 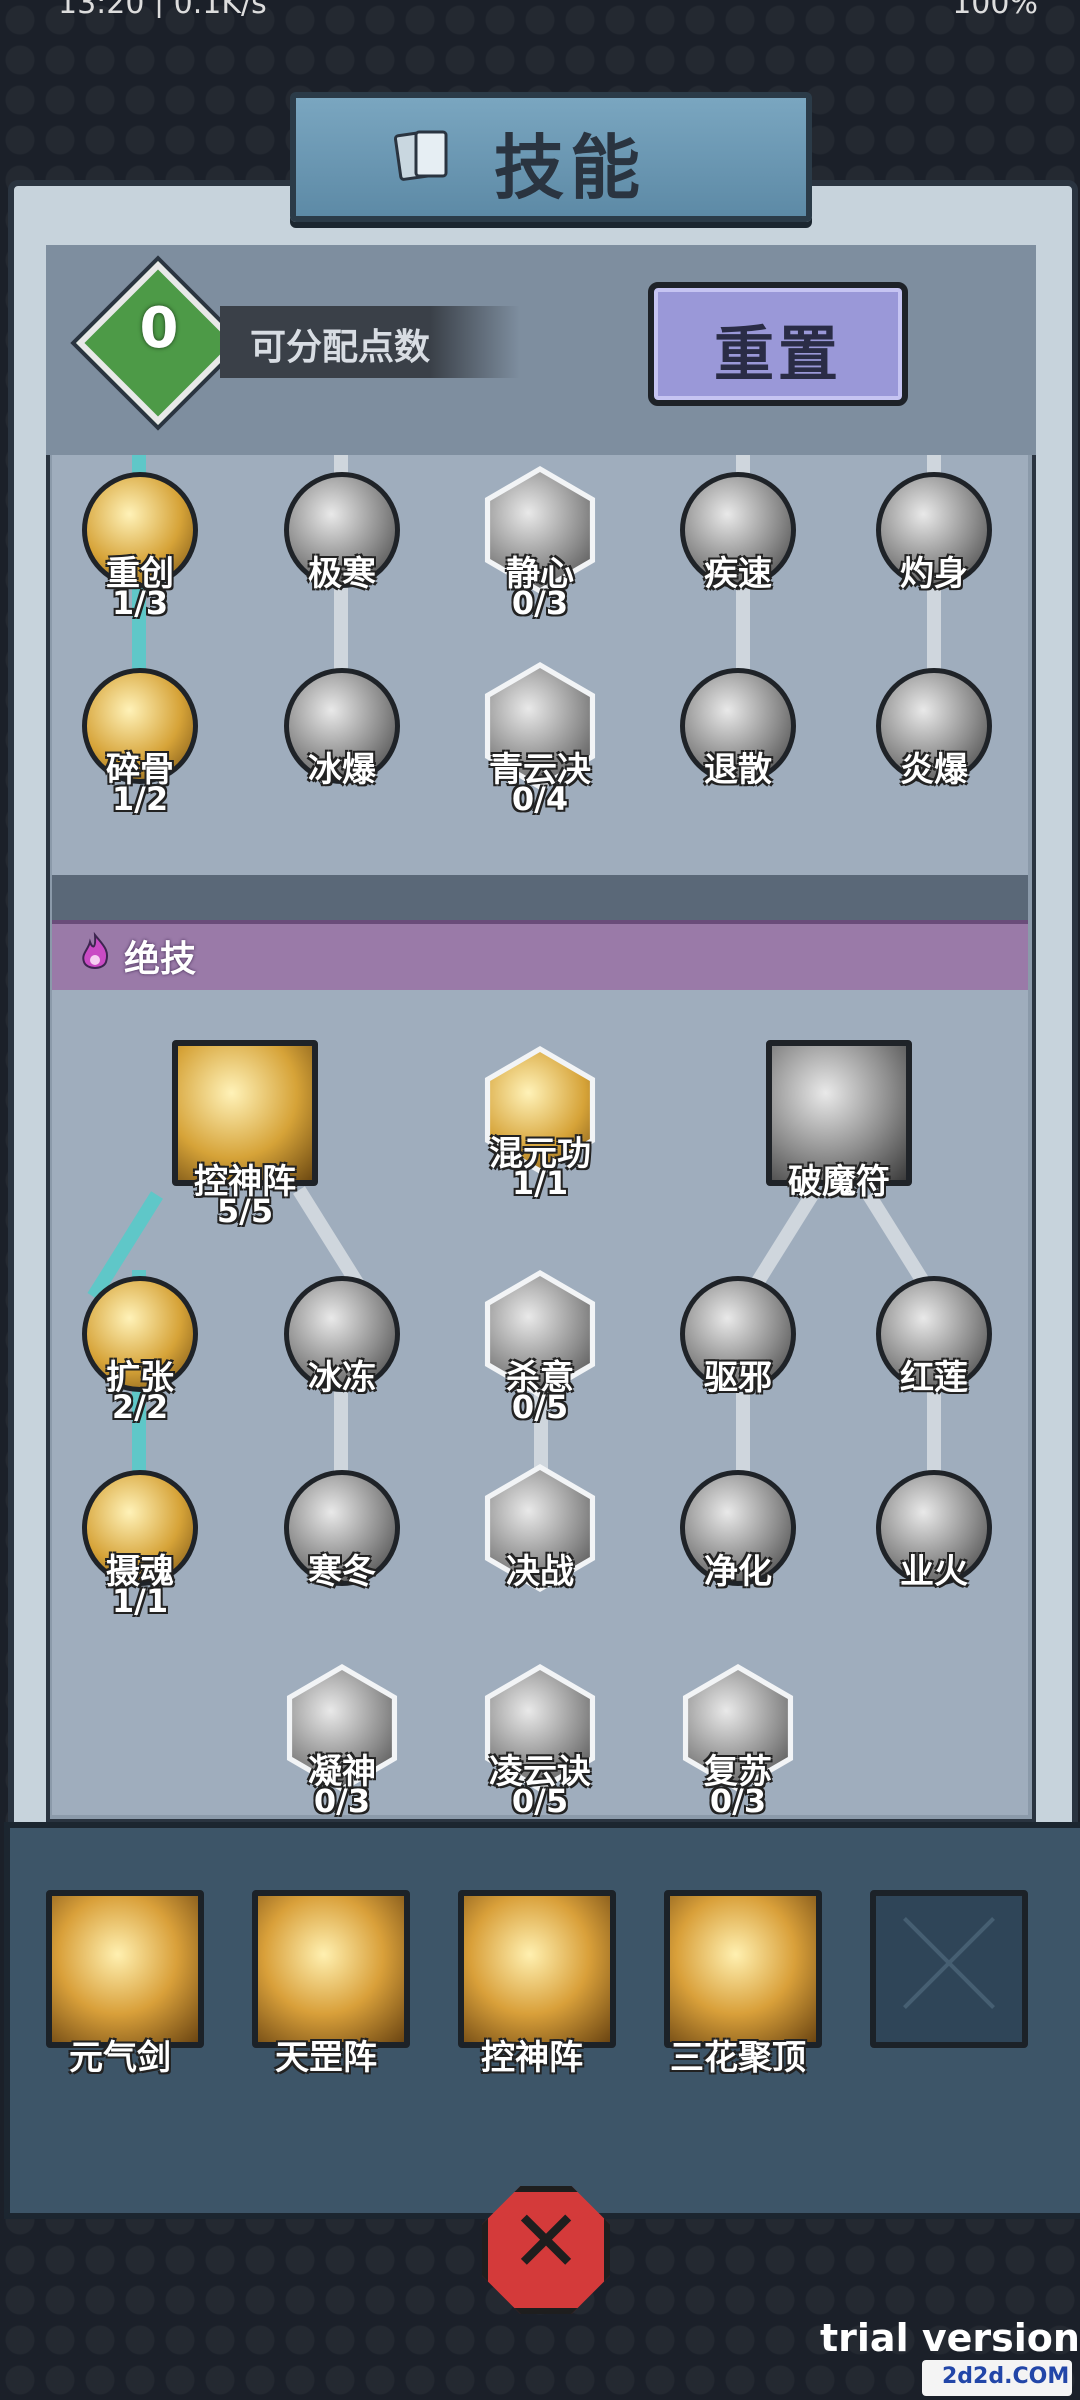 What do you see at coordinates (738, 533) in the screenshot?
I see `skill-node: 疾速` at bounding box center [738, 533].